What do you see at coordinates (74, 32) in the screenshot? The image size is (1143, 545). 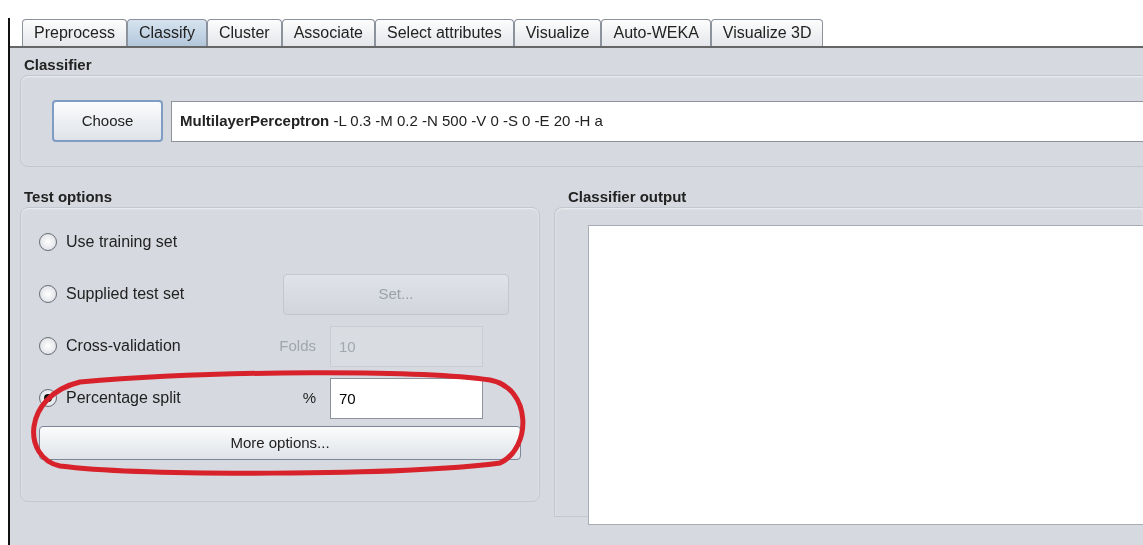 I see `tab: Preprocess` at bounding box center [74, 32].